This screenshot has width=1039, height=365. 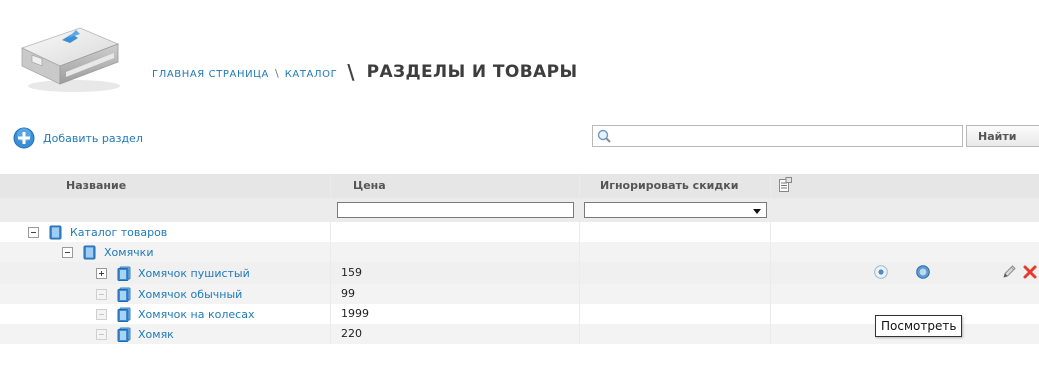 I want to click on table-row: Хомячки, so click(x=519, y=252).